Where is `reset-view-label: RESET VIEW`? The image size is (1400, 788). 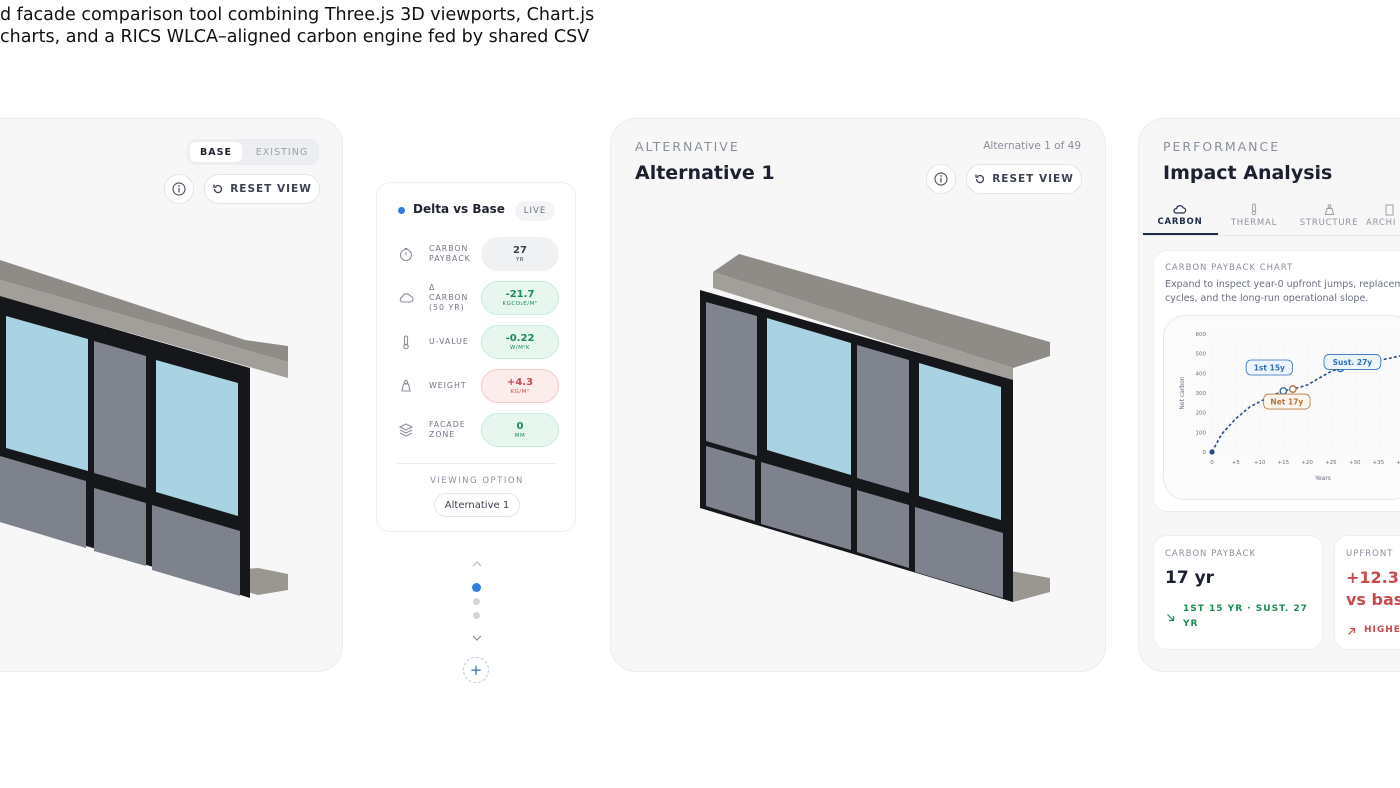 reset-view-label: RESET VIEW is located at coordinates (271, 189).